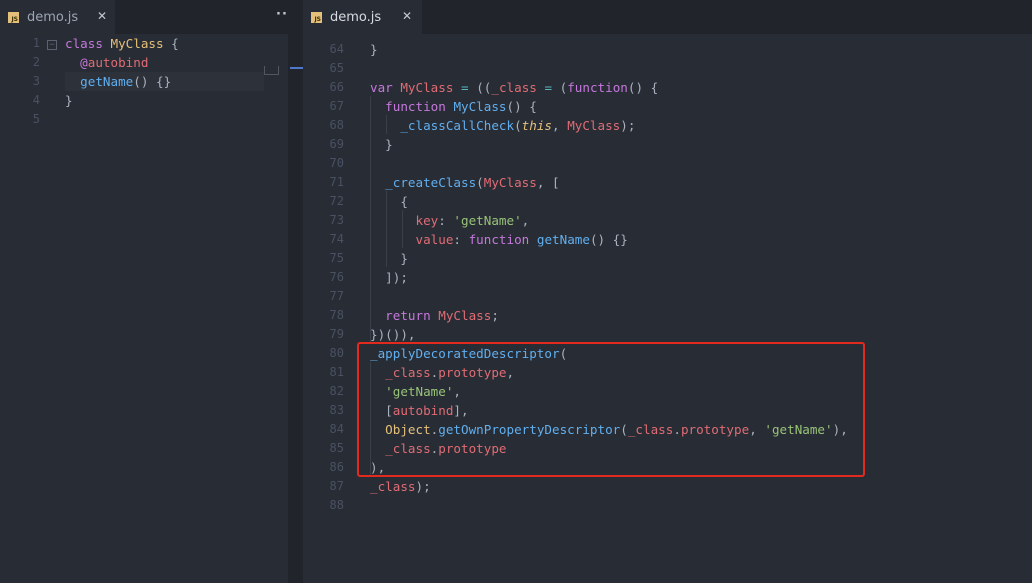 The height and width of the screenshot is (583, 1032). Describe the element at coordinates (499, 239) in the screenshot. I see `code-text: value: function getName() {}` at that location.